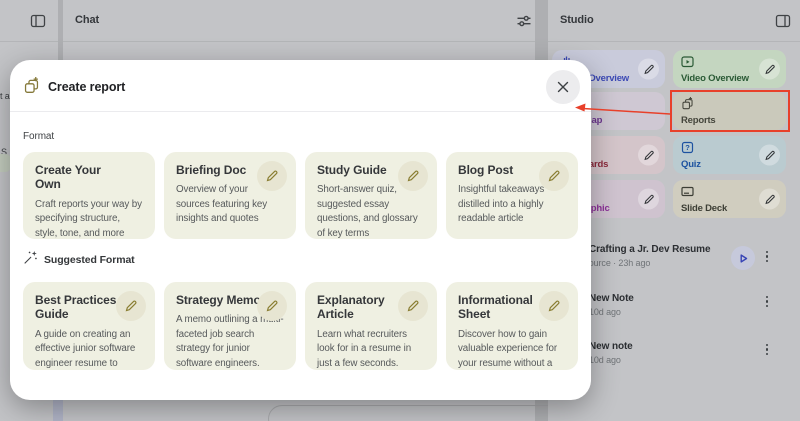  I want to click on quiz-icon: ?, so click(687, 147).